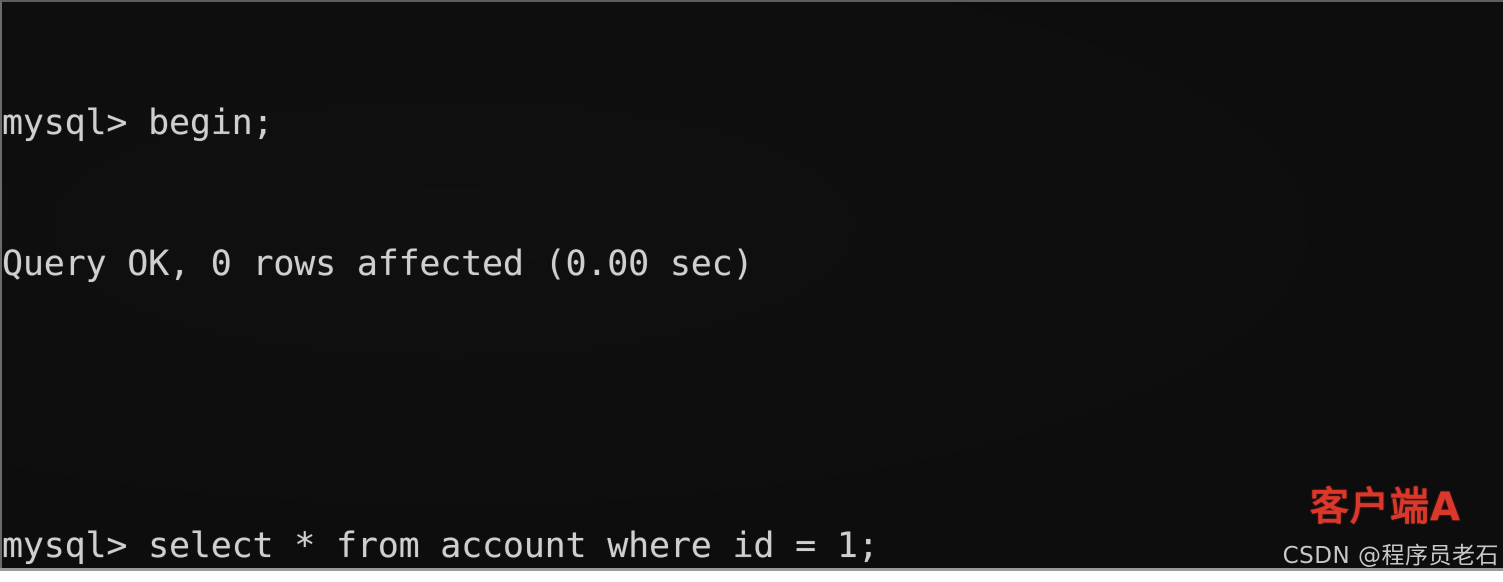 The width and height of the screenshot is (1503, 582). I want to click on terminal-line: Query OK, 0 rows affected (0.00 sec), so click(378, 264).